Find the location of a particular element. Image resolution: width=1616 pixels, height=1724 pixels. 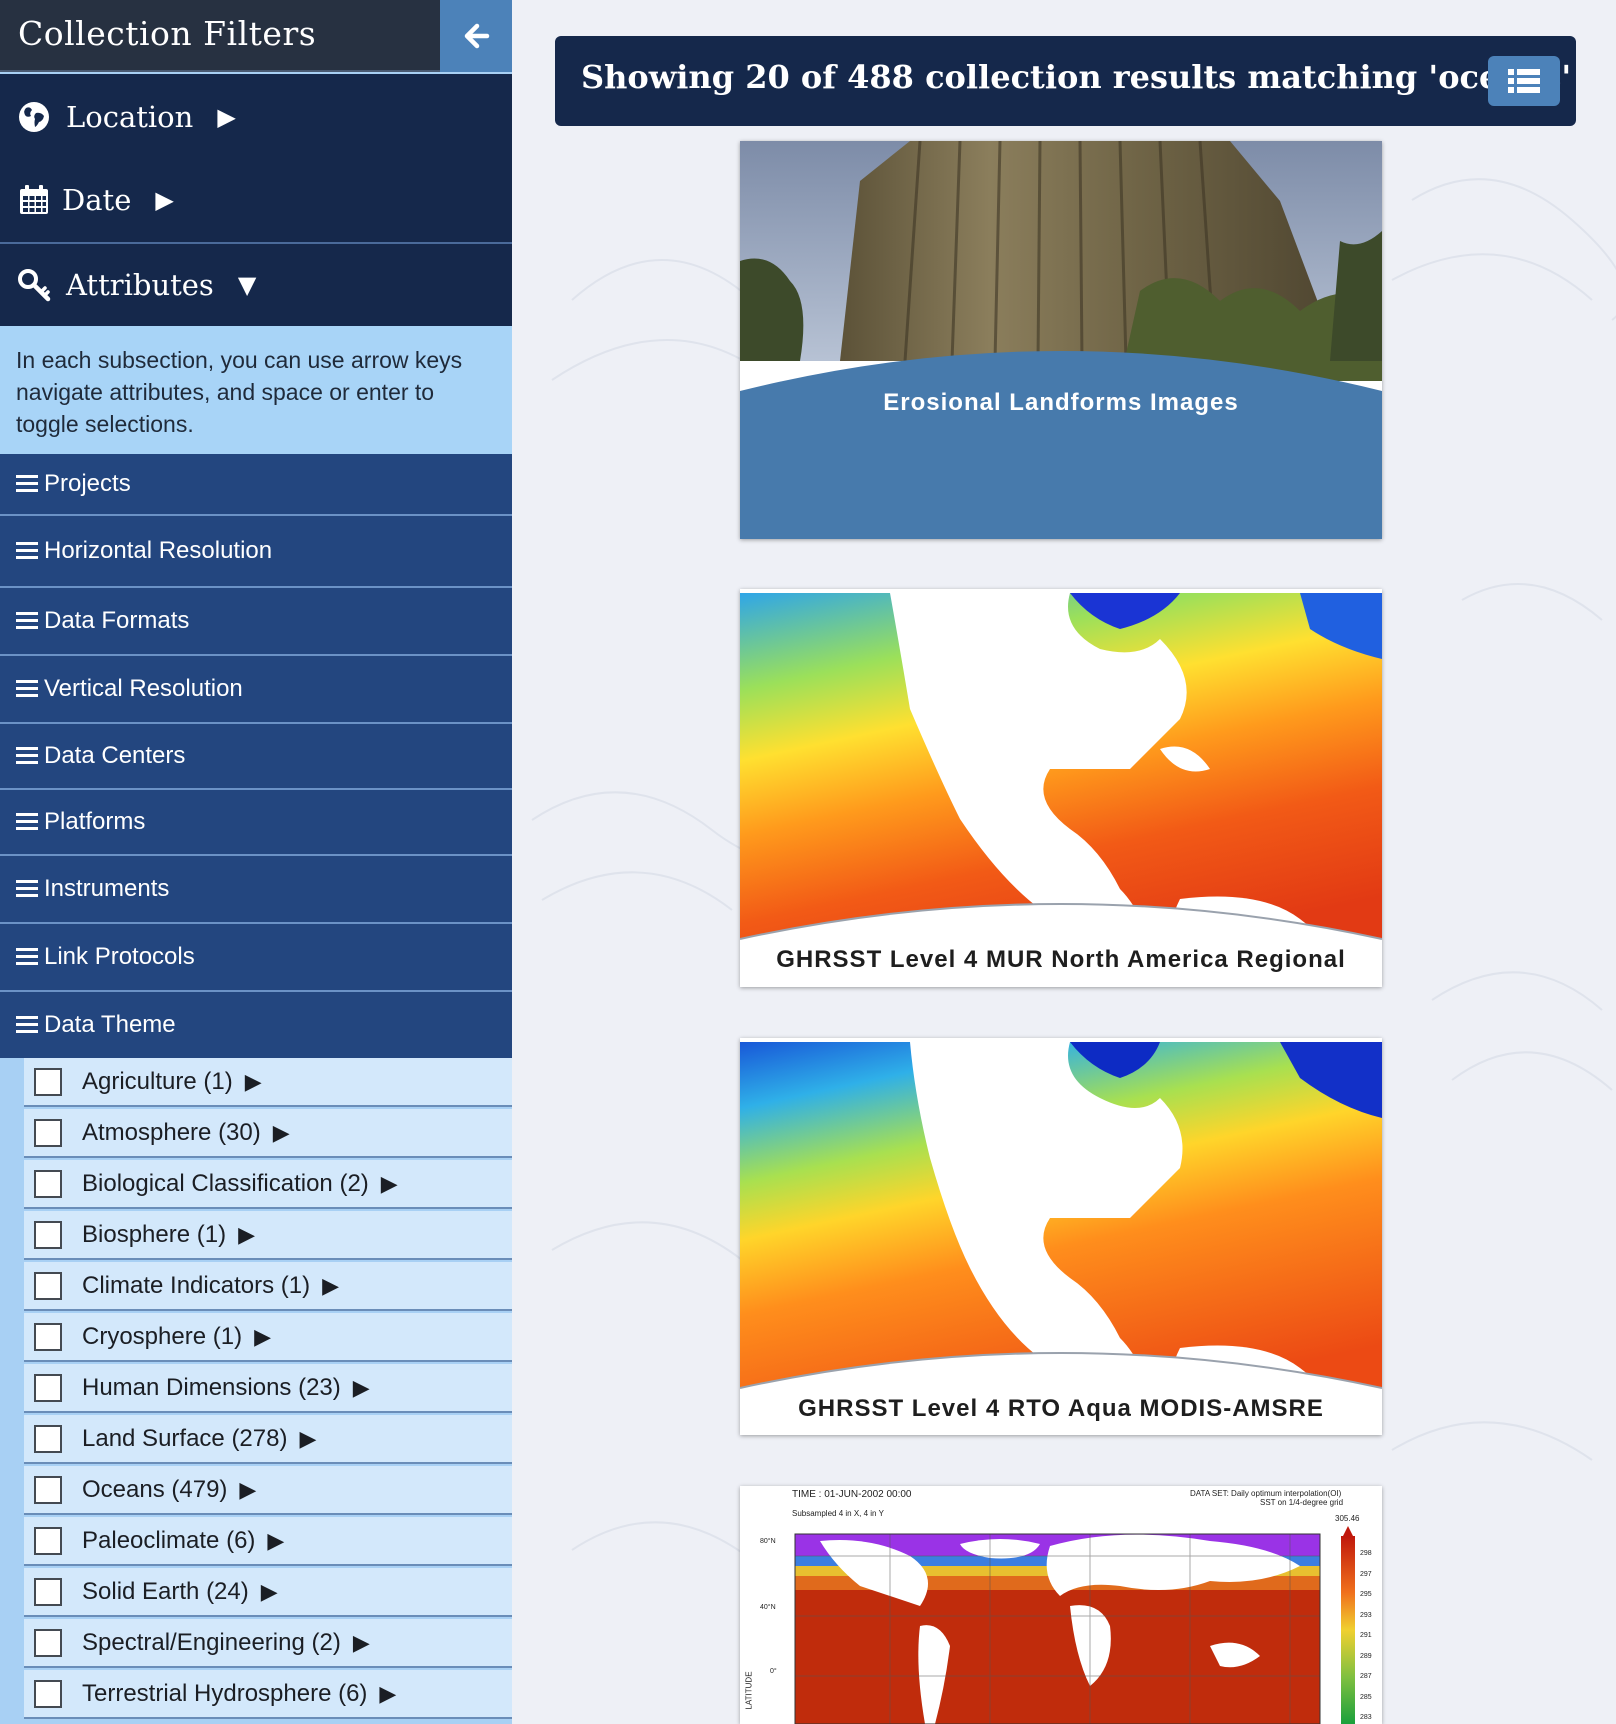

facet-label: Horizontal Resolution is located at coordinates (158, 550).